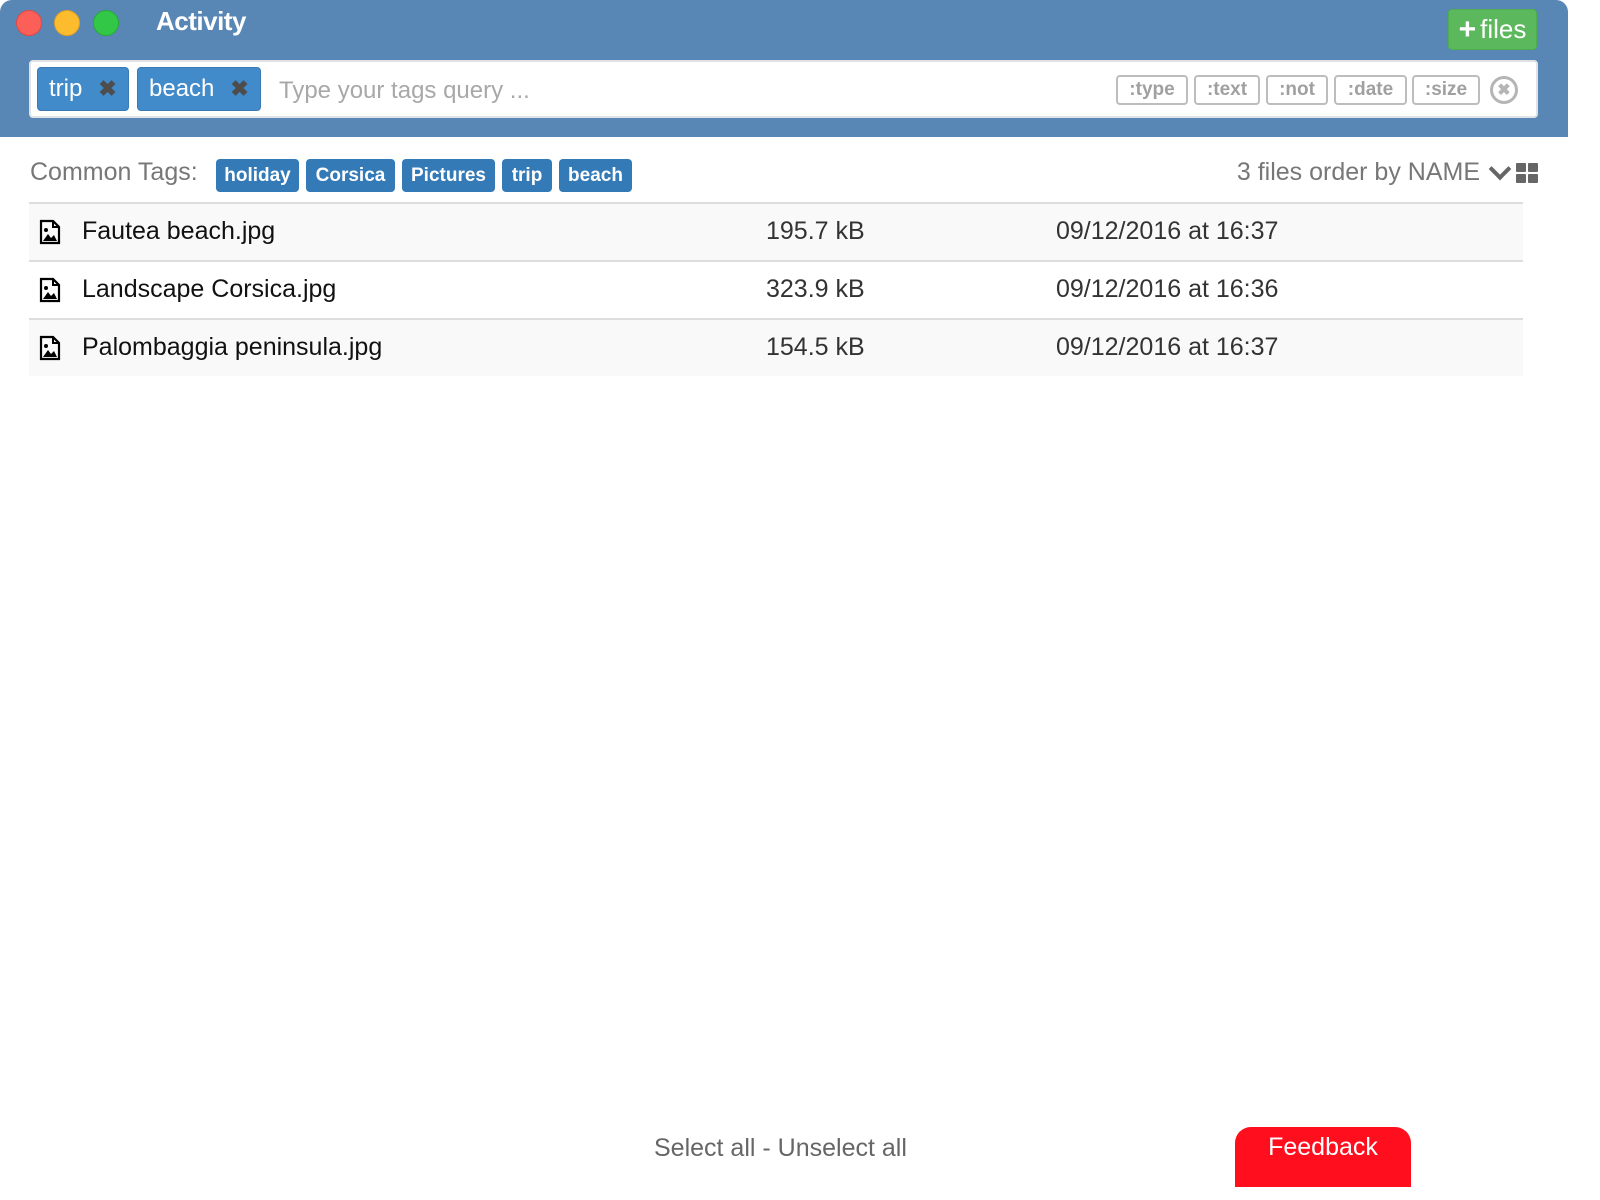 Image resolution: width=1600 pixels, height=1200 pixels. I want to click on file-name: Fautea beach.jpg, so click(179, 231).